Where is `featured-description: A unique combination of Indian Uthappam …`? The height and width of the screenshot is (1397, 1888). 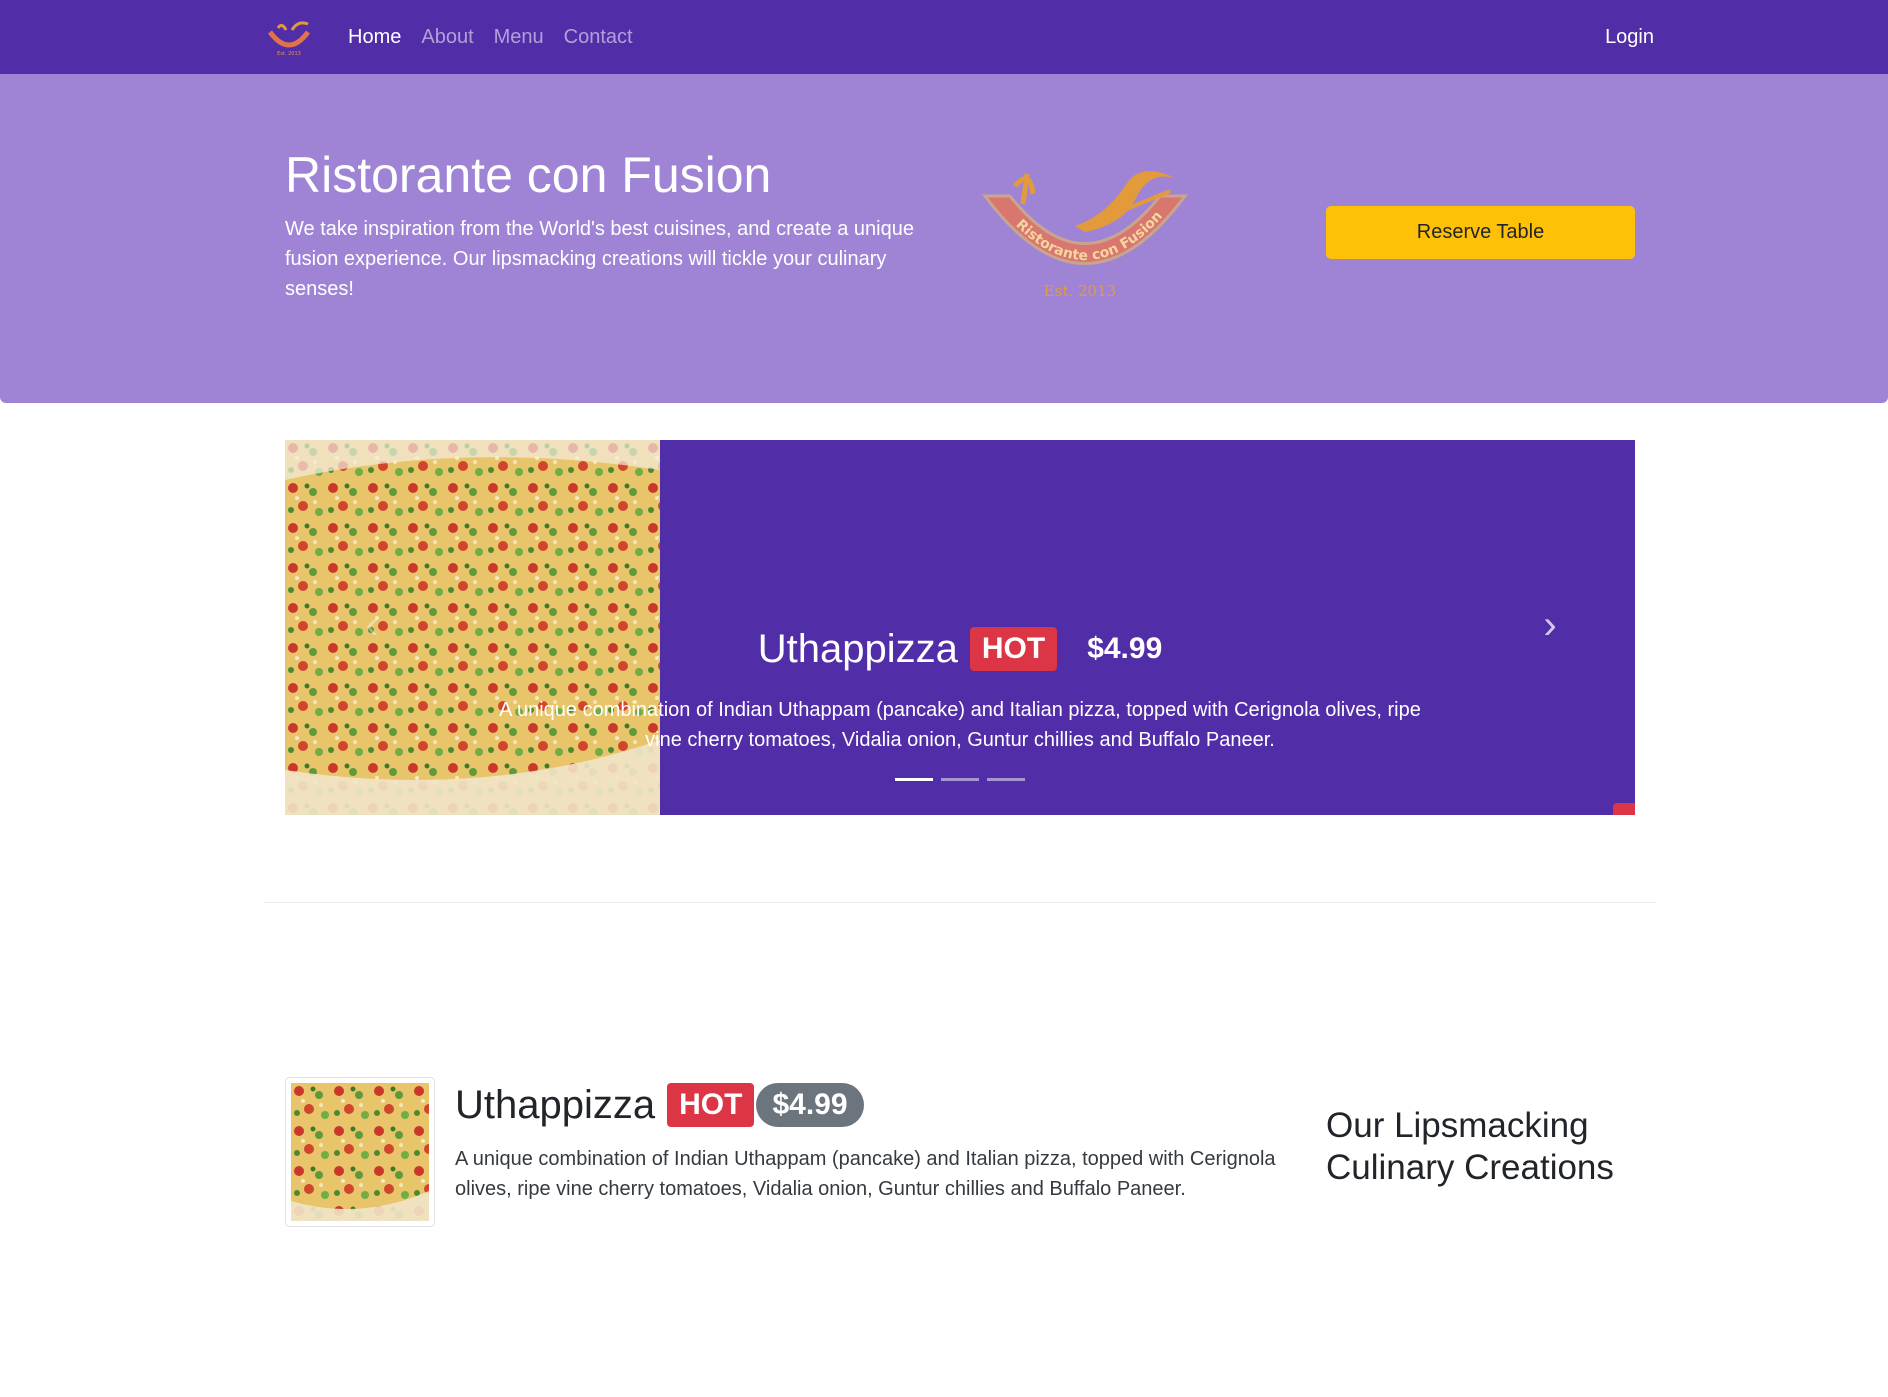 featured-description: A unique combination of Indian Uthappam … is located at coordinates (865, 1174).